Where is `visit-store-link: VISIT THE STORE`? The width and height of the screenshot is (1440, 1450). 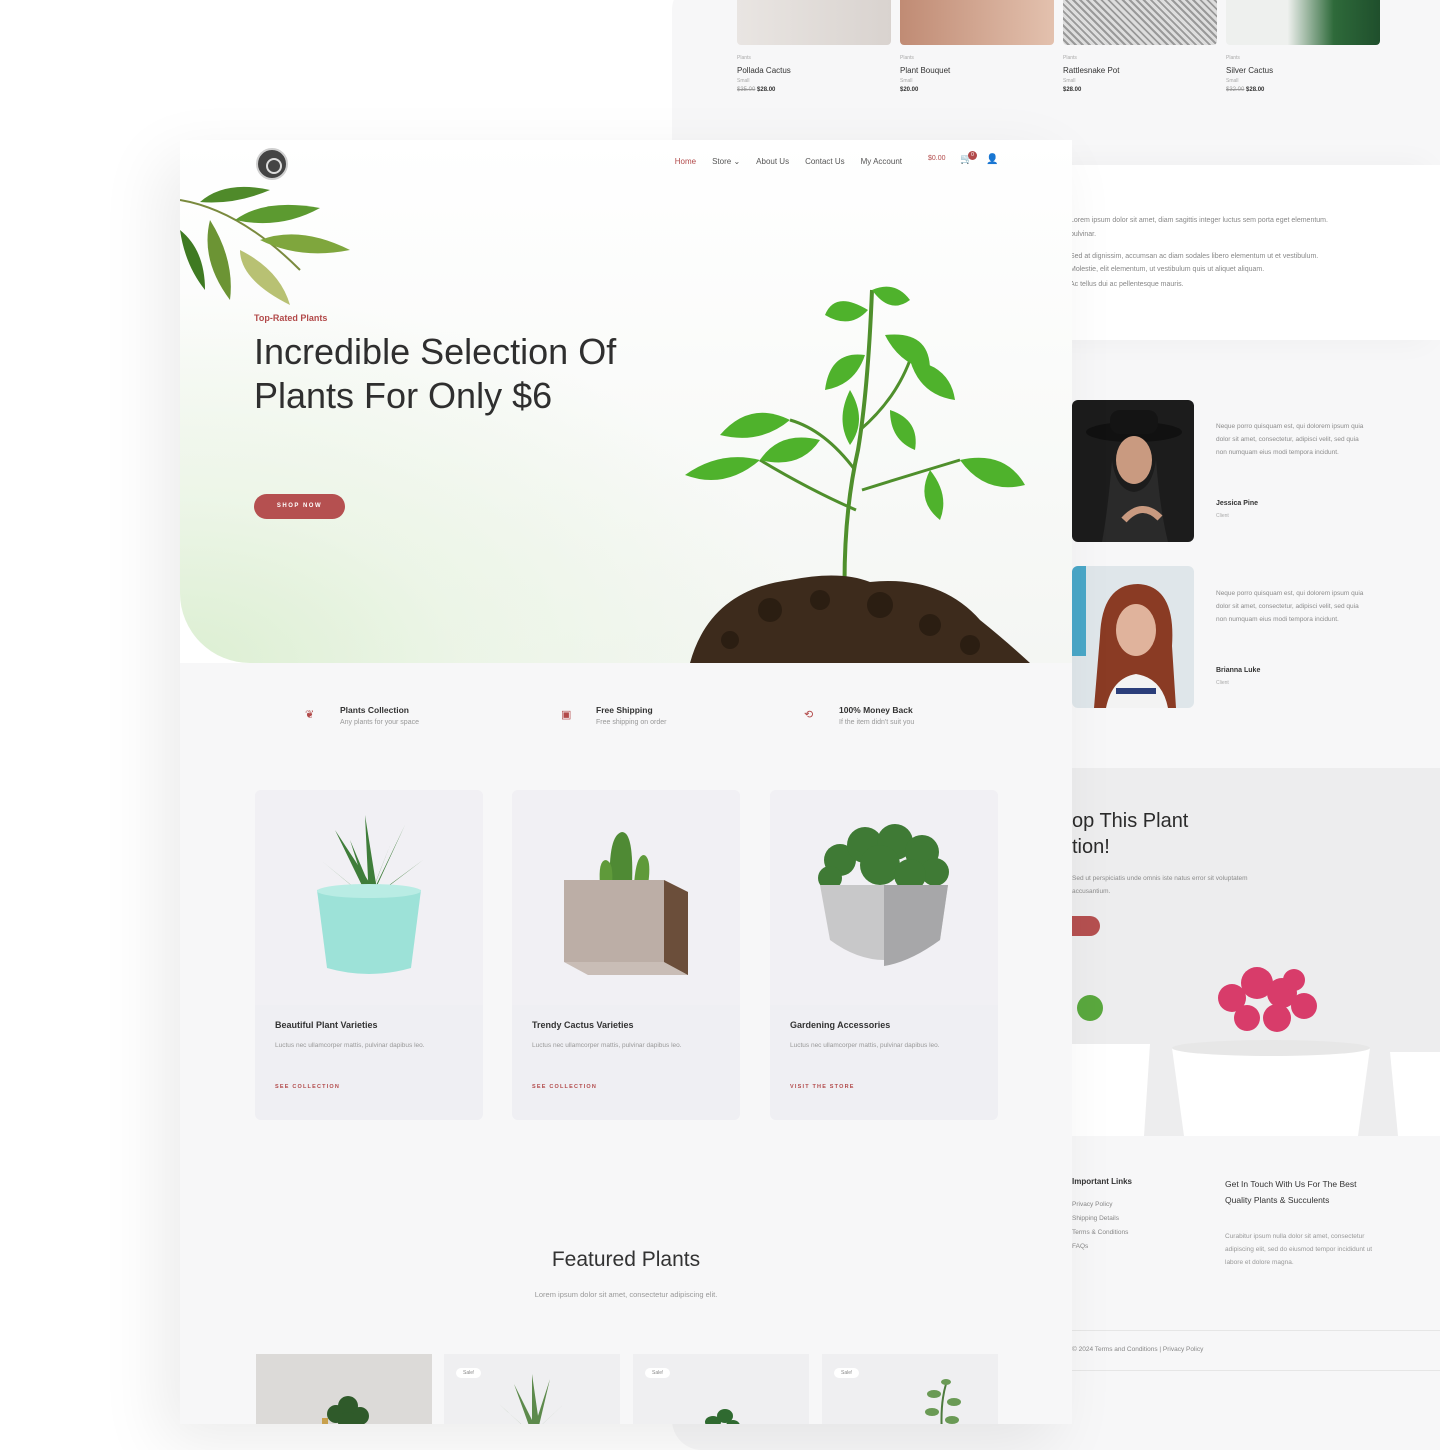
visit-store-link: VISIT THE STORE is located at coordinates (822, 1087).